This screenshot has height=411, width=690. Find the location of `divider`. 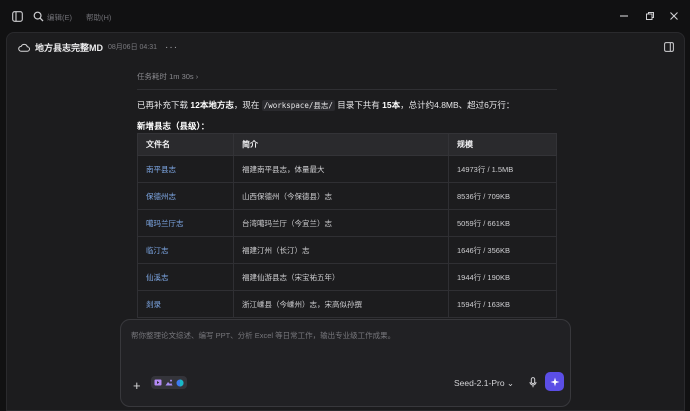

divider is located at coordinates (347, 89).